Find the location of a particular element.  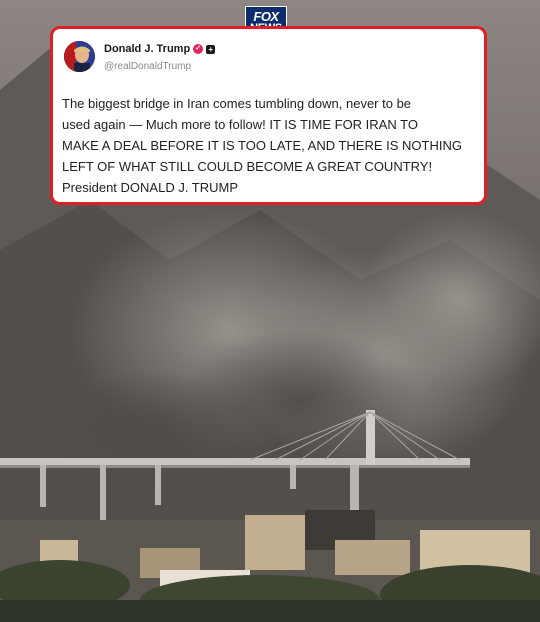

platform-badge-icon: + is located at coordinates (211, 49).